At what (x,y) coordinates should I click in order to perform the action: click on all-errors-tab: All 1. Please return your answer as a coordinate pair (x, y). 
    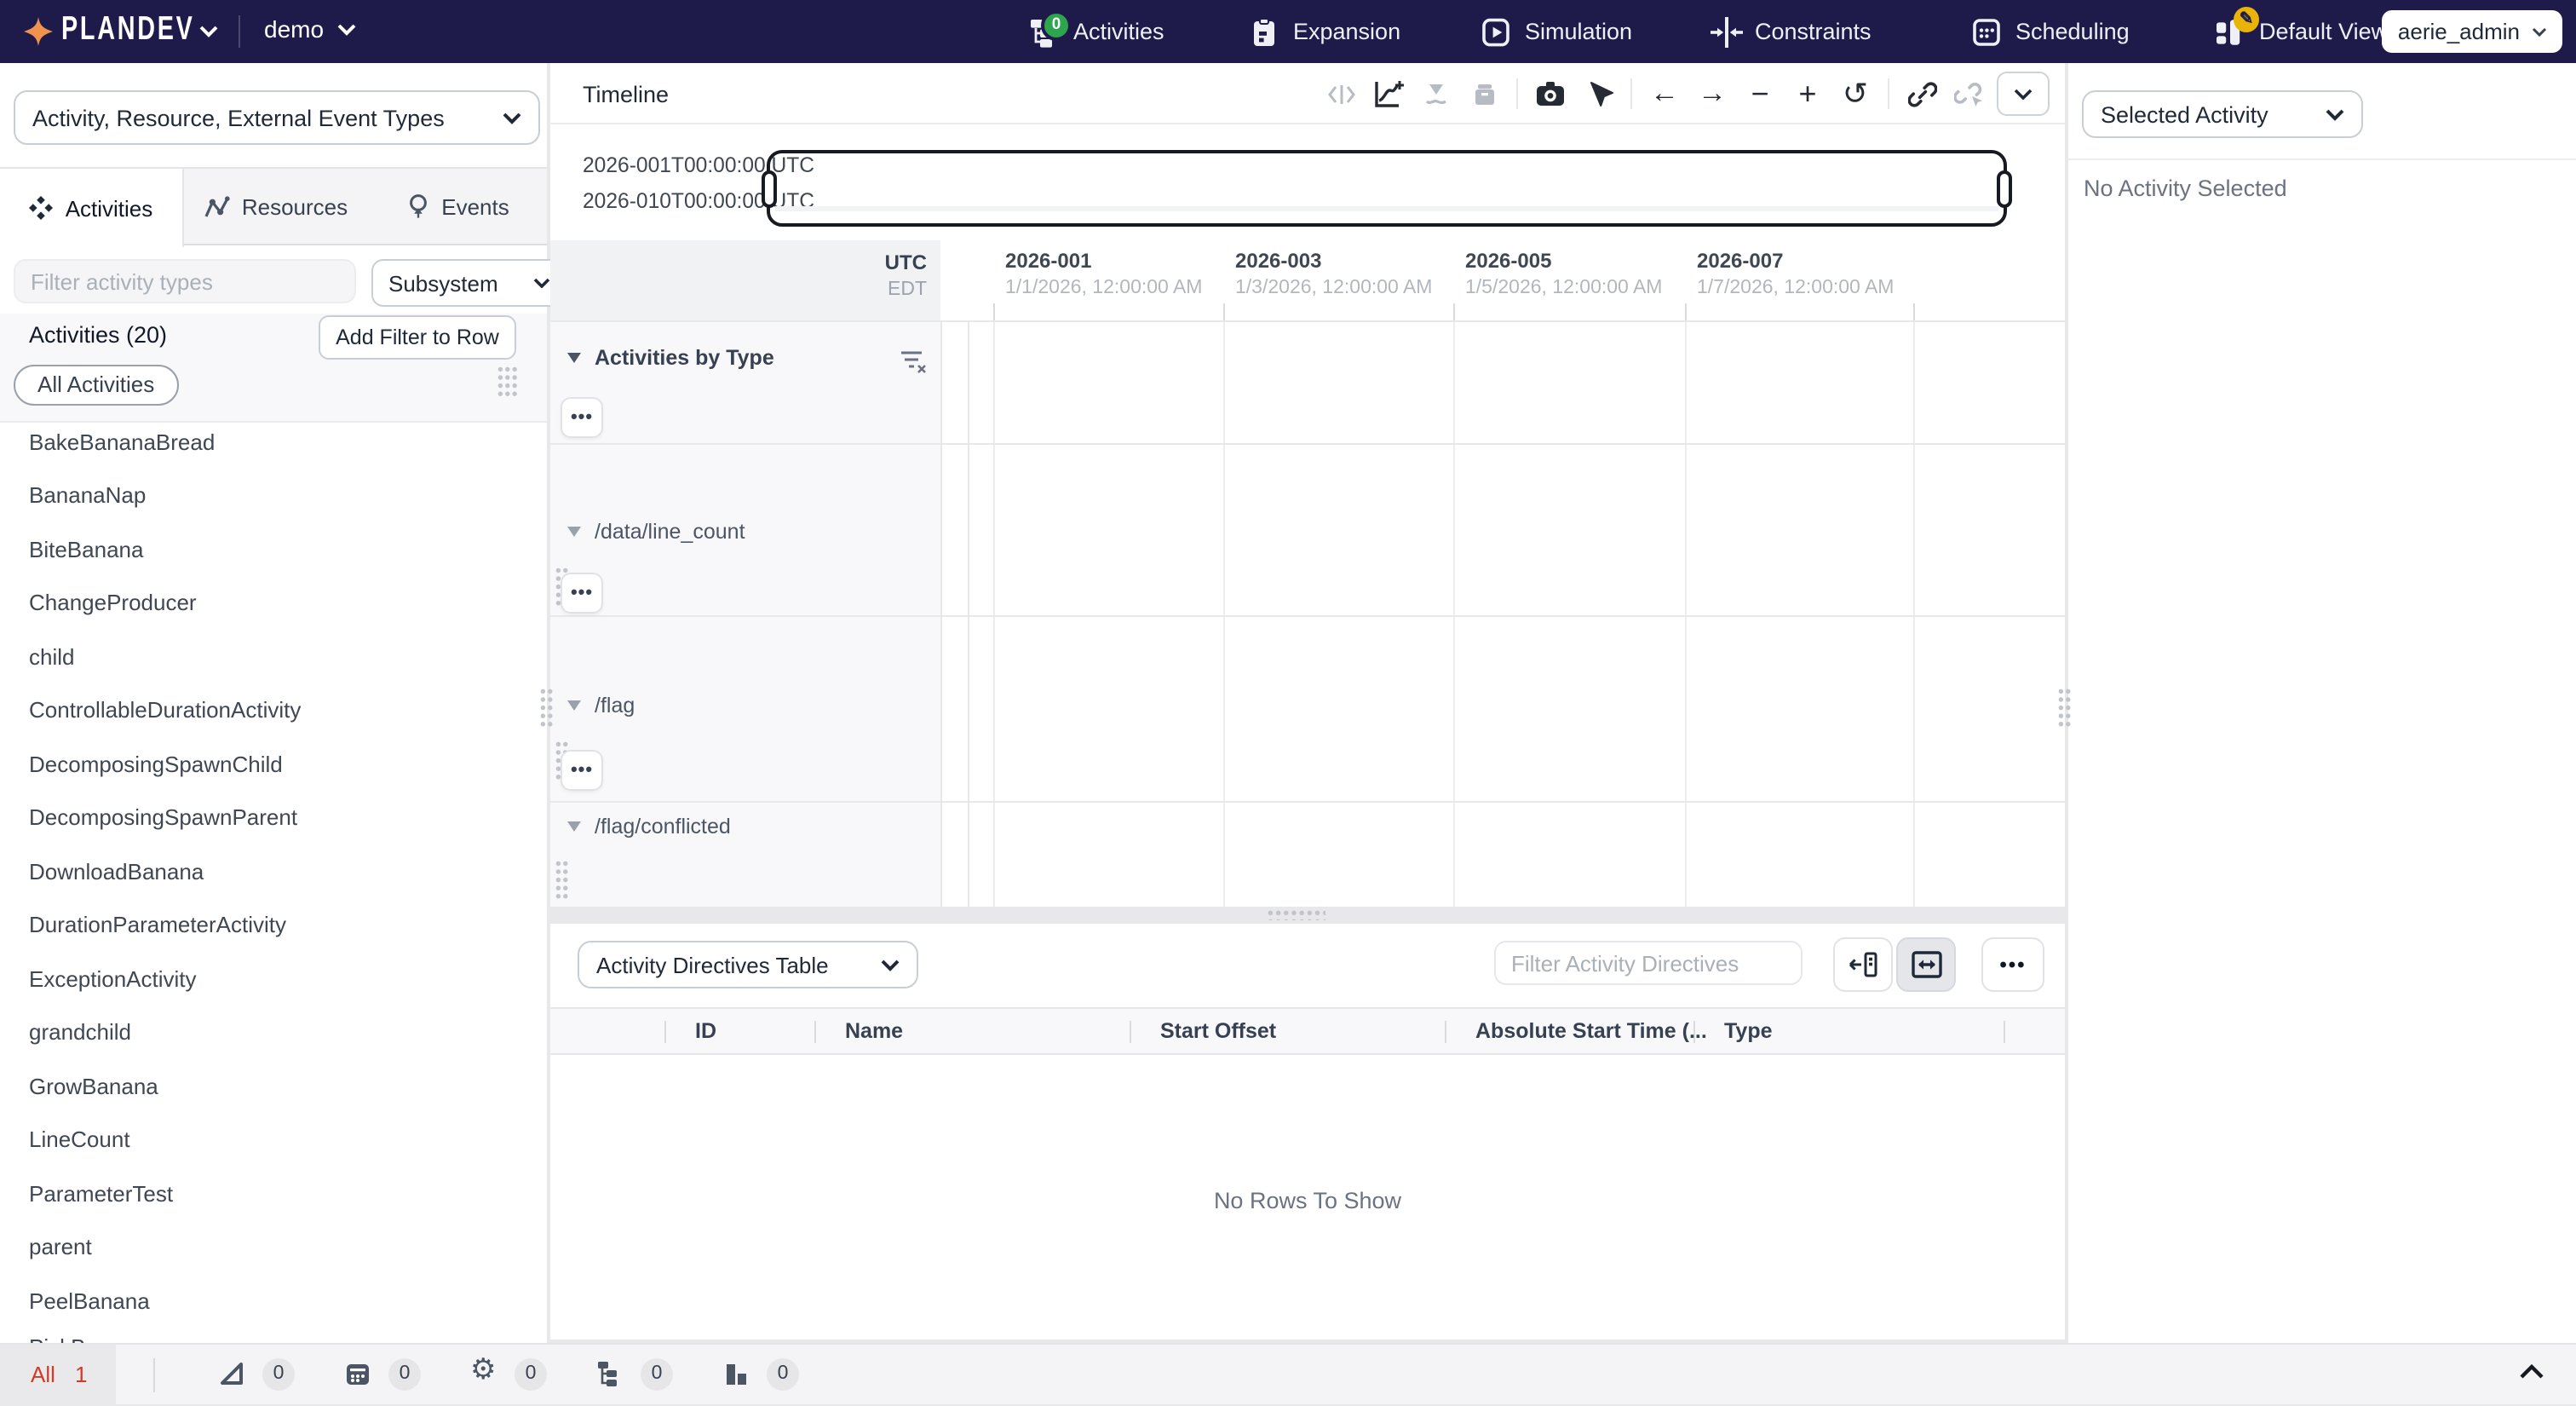
    Looking at the image, I should click on (58, 1375).